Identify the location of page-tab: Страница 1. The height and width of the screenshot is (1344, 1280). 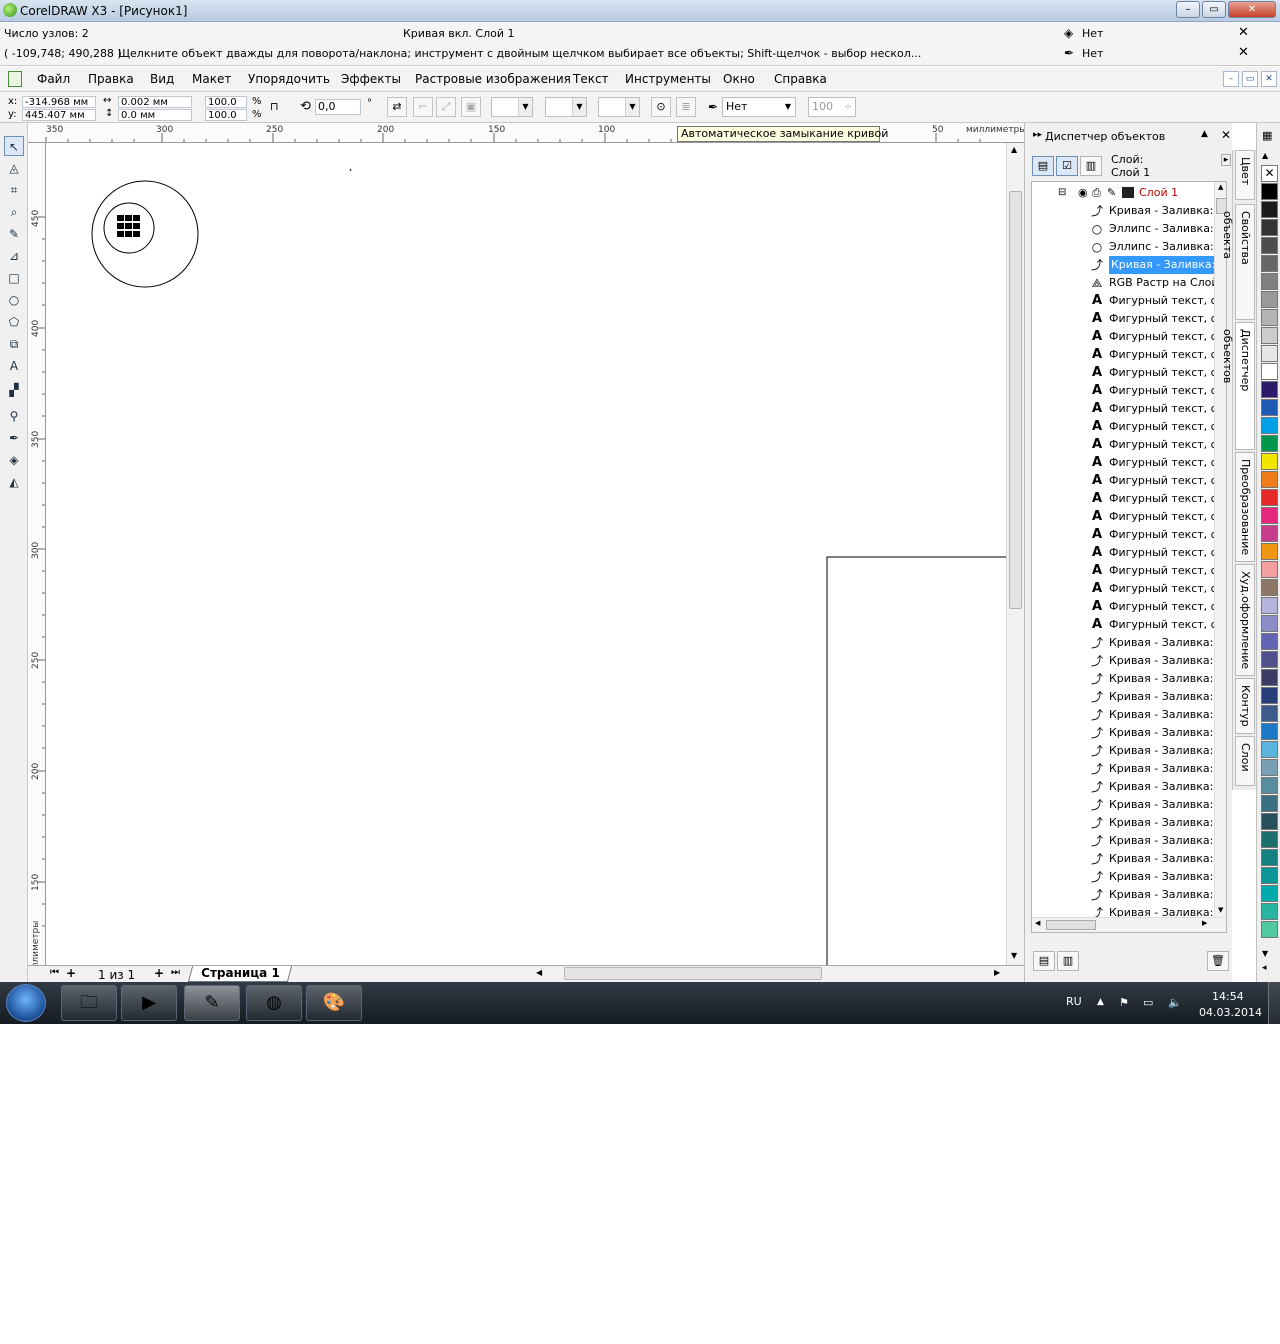
(240, 974).